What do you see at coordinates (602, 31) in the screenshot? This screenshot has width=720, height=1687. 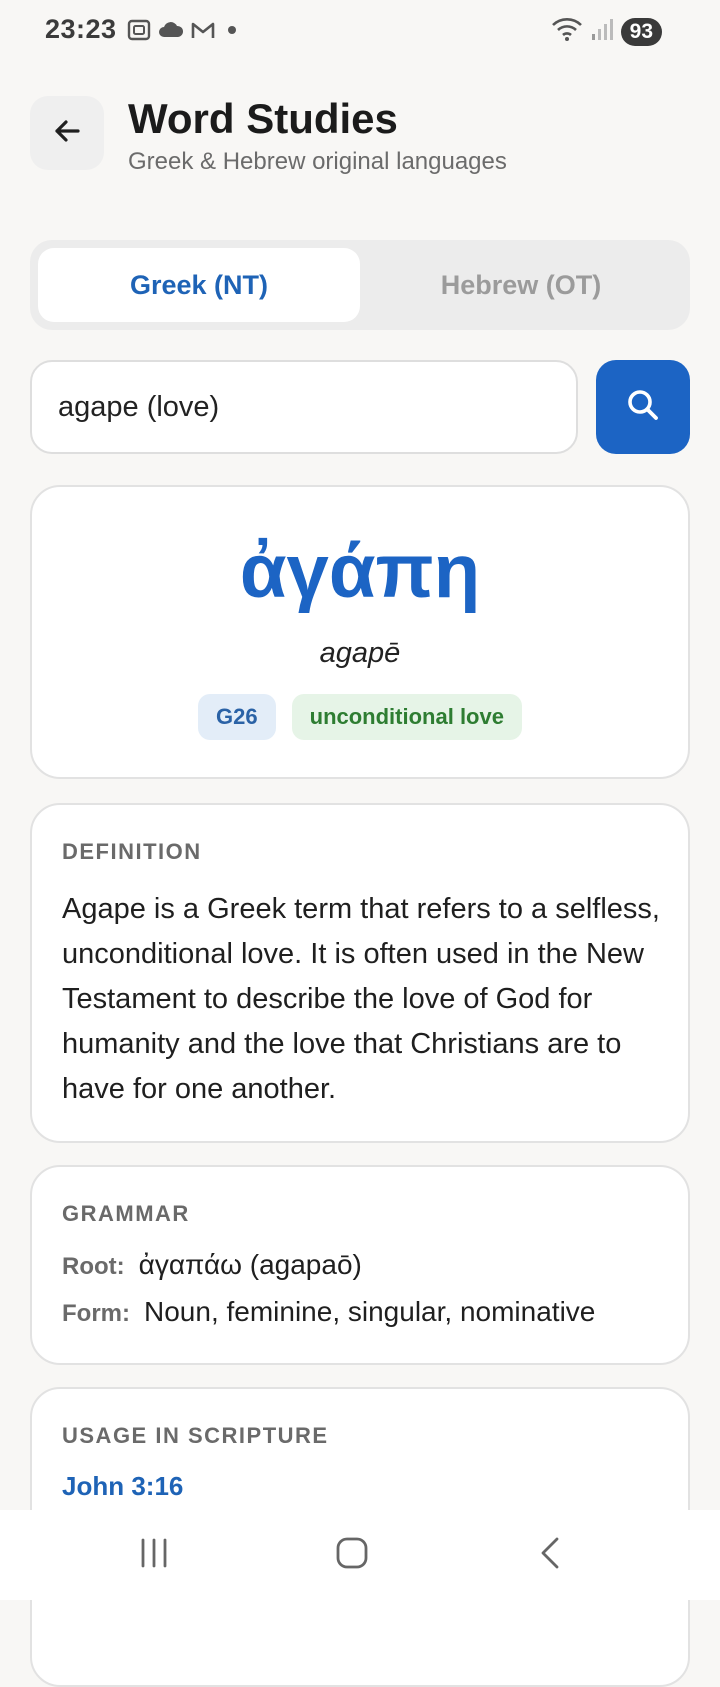 I see `signal-icon` at bounding box center [602, 31].